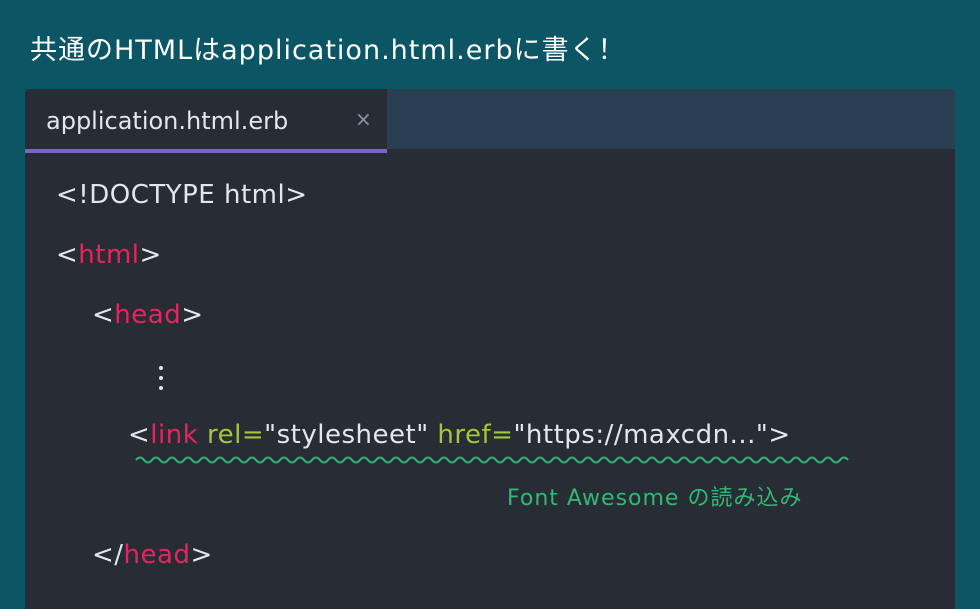 The height and width of the screenshot is (609, 980). Describe the element at coordinates (363, 119) in the screenshot. I see `close-icon: ×` at that location.